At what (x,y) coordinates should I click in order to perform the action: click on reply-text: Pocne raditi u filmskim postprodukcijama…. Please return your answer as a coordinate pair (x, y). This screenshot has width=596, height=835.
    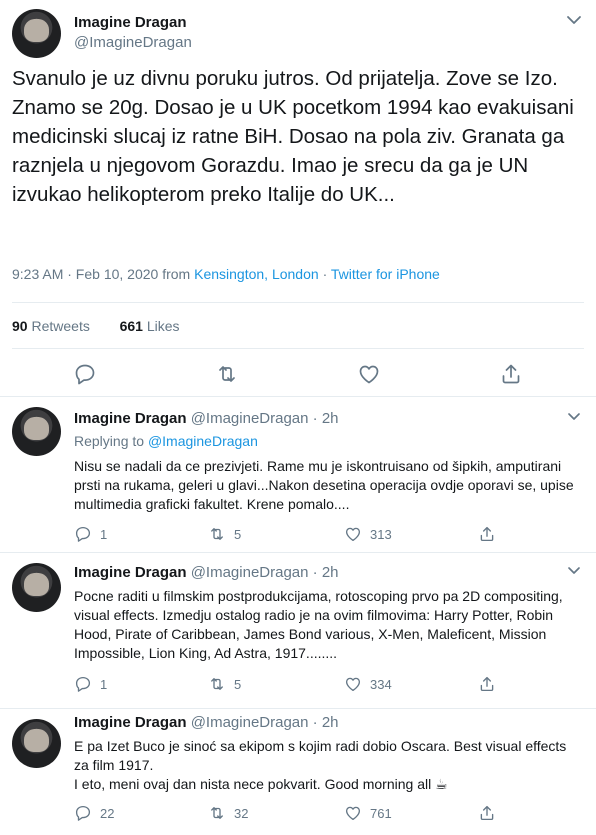
    Looking at the image, I should click on (318, 624).